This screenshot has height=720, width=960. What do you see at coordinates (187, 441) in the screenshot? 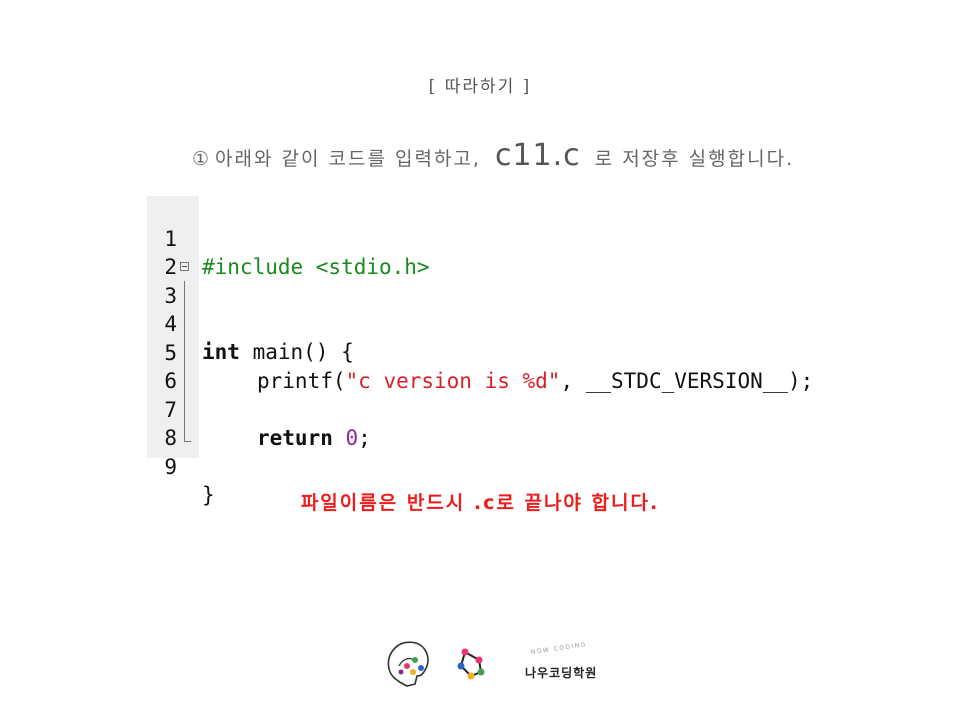
I see `fold-guide-end` at bounding box center [187, 441].